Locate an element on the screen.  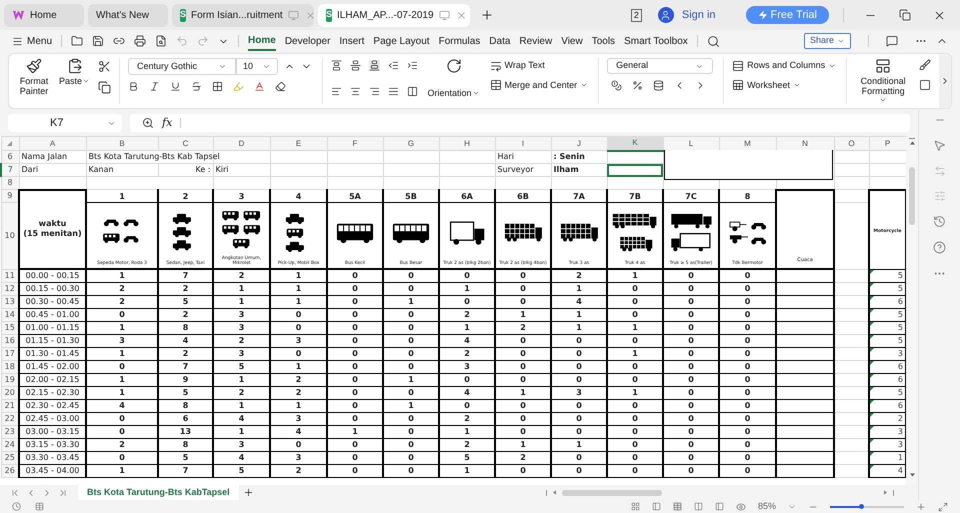
count-cell: 13 is located at coordinates (186, 431).